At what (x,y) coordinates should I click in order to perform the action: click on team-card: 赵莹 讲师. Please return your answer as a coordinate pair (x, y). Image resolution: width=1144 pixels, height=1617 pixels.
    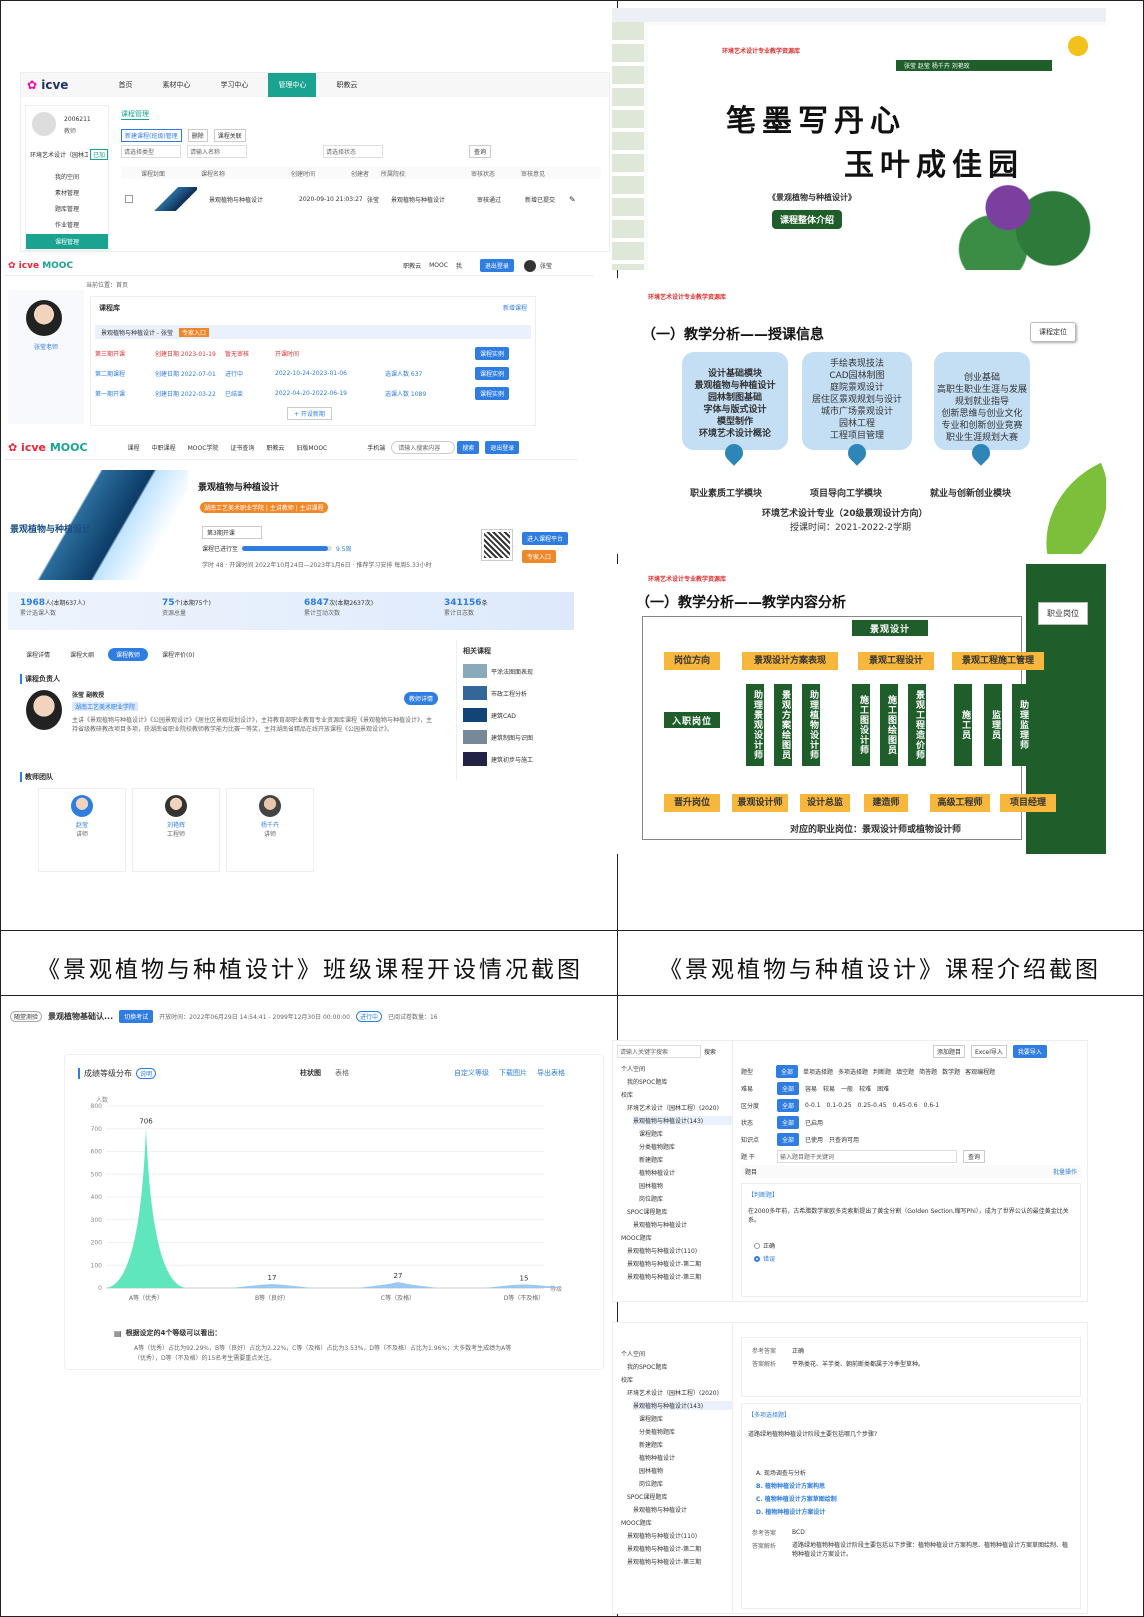
    Looking at the image, I should click on (82, 830).